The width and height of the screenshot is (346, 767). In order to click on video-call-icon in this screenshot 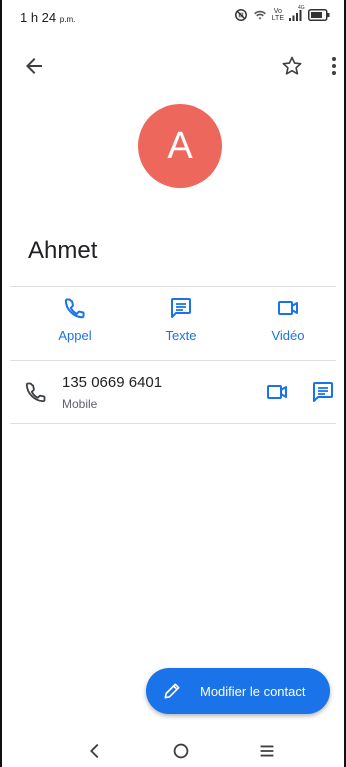, I will do `click(277, 392)`.